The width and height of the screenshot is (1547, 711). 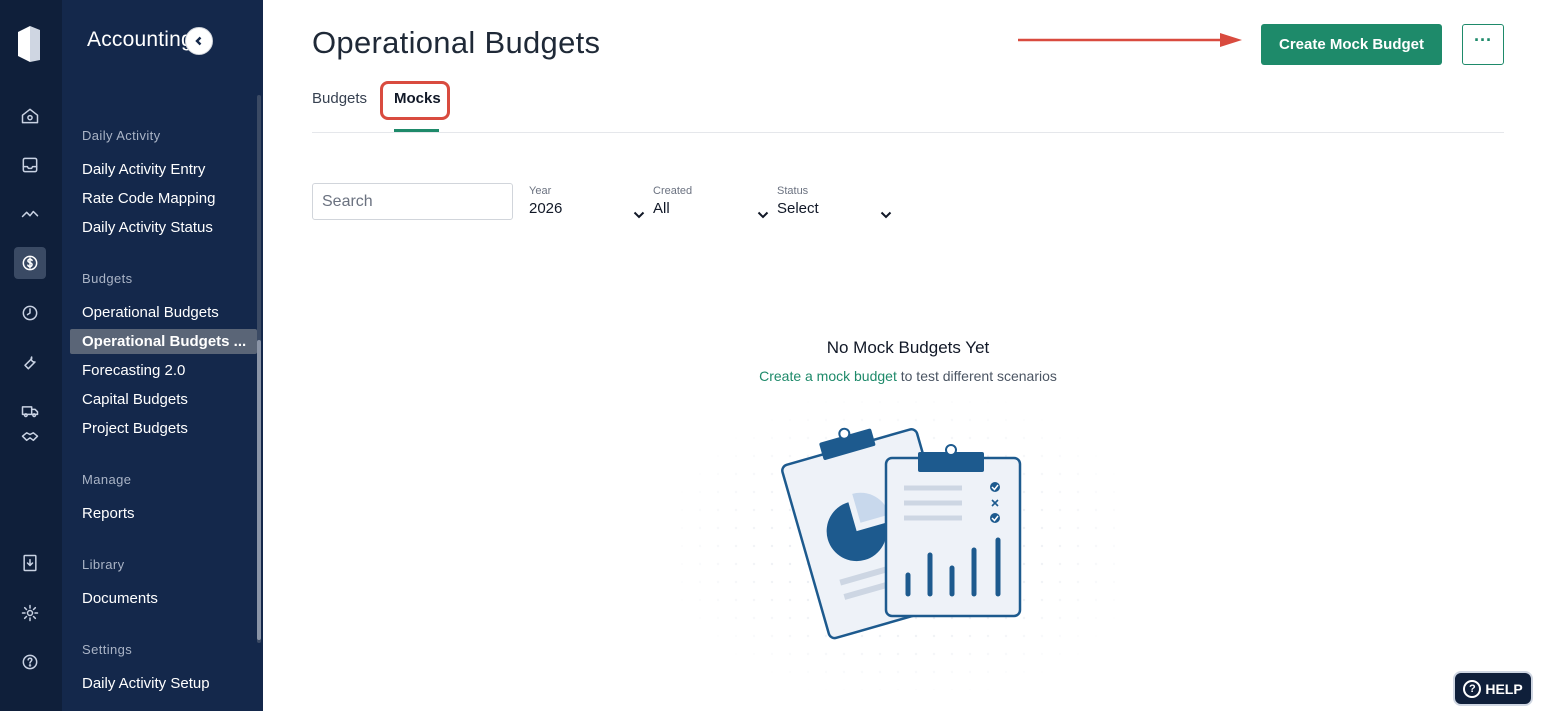 What do you see at coordinates (30, 116) in the screenshot?
I see `home-icon` at bounding box center [30, 116].